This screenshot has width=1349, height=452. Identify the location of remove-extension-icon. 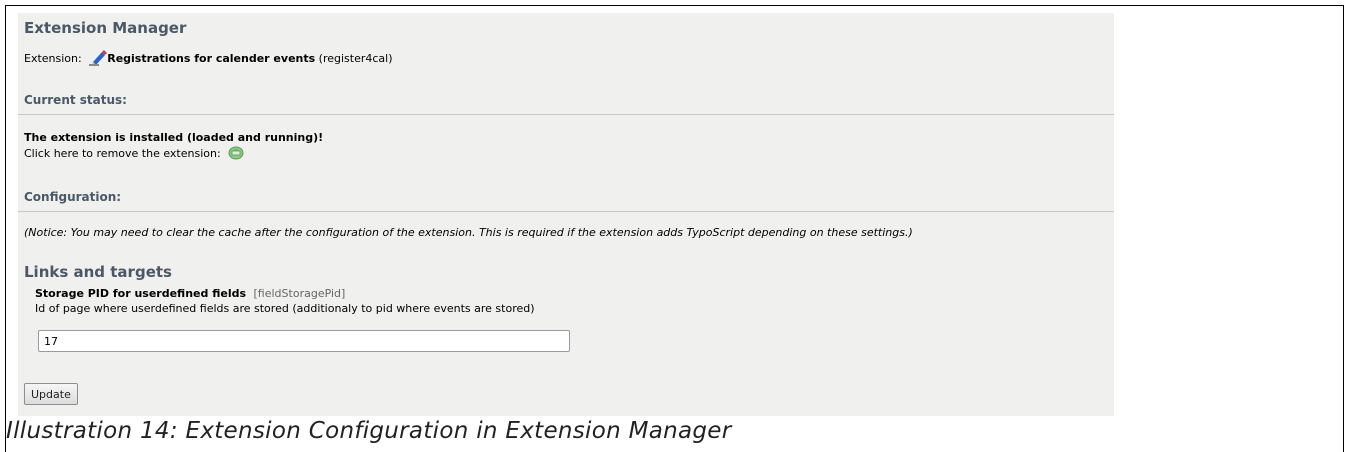
(236, 153).